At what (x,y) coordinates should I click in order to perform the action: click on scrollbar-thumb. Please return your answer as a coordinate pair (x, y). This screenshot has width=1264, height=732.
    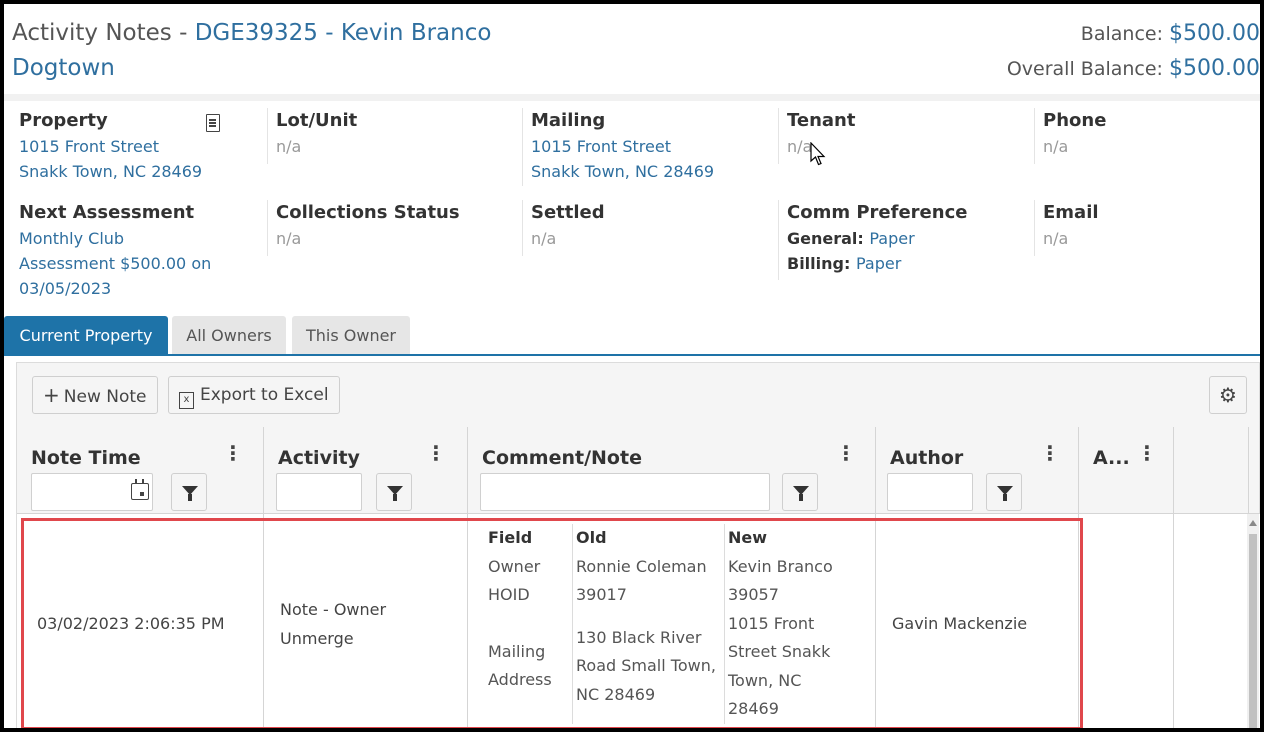
    Looking at the image, I should click on (1253, 631).